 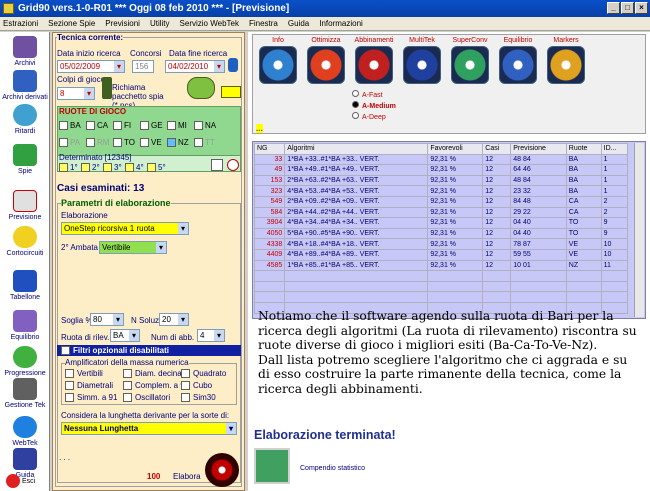 I want to click on lunghetta-select: Nessuna Lunghetta, so click(x=149, y=428).